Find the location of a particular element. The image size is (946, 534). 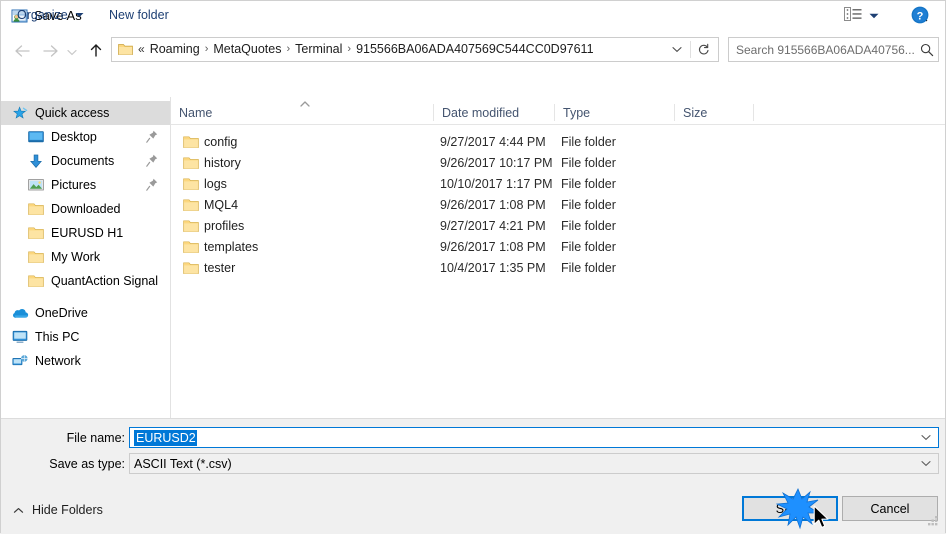

help-icon: ? is located at coordinates (920, 15).